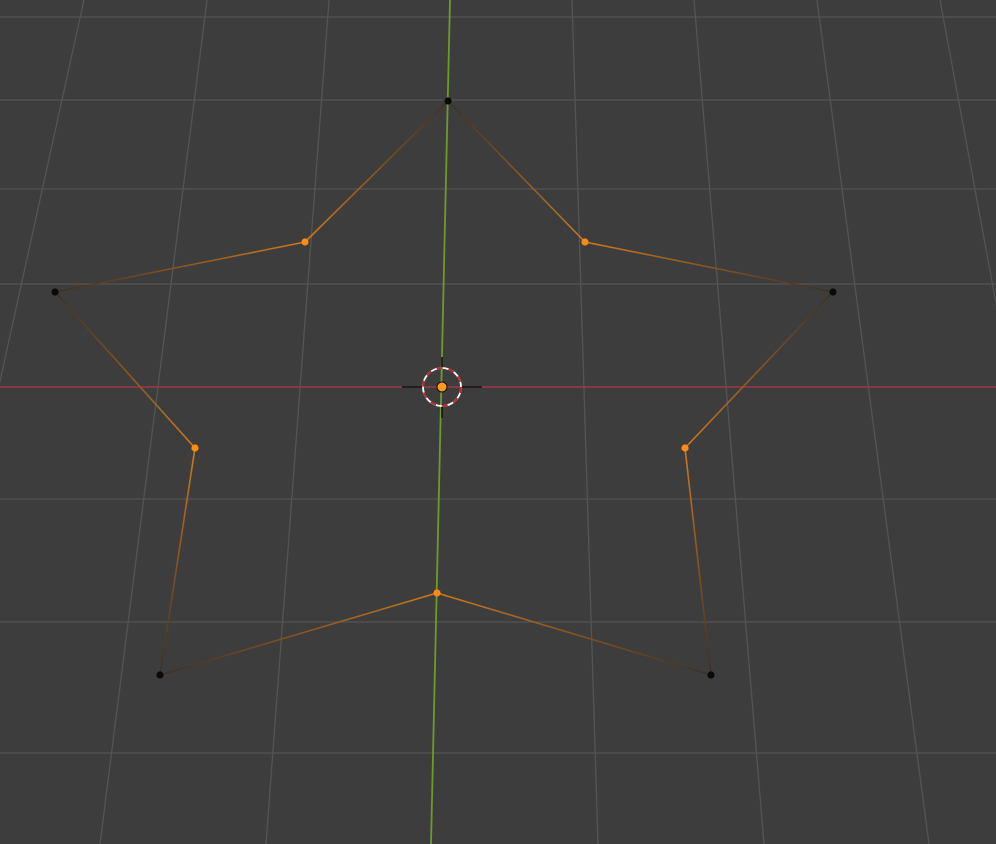 The height and width of the screenshot is (844, 996). What do you see at coordinates (305, 242) in the screenshot?
I see `vertex-inner-top-left` at bounding box center [305, 242].